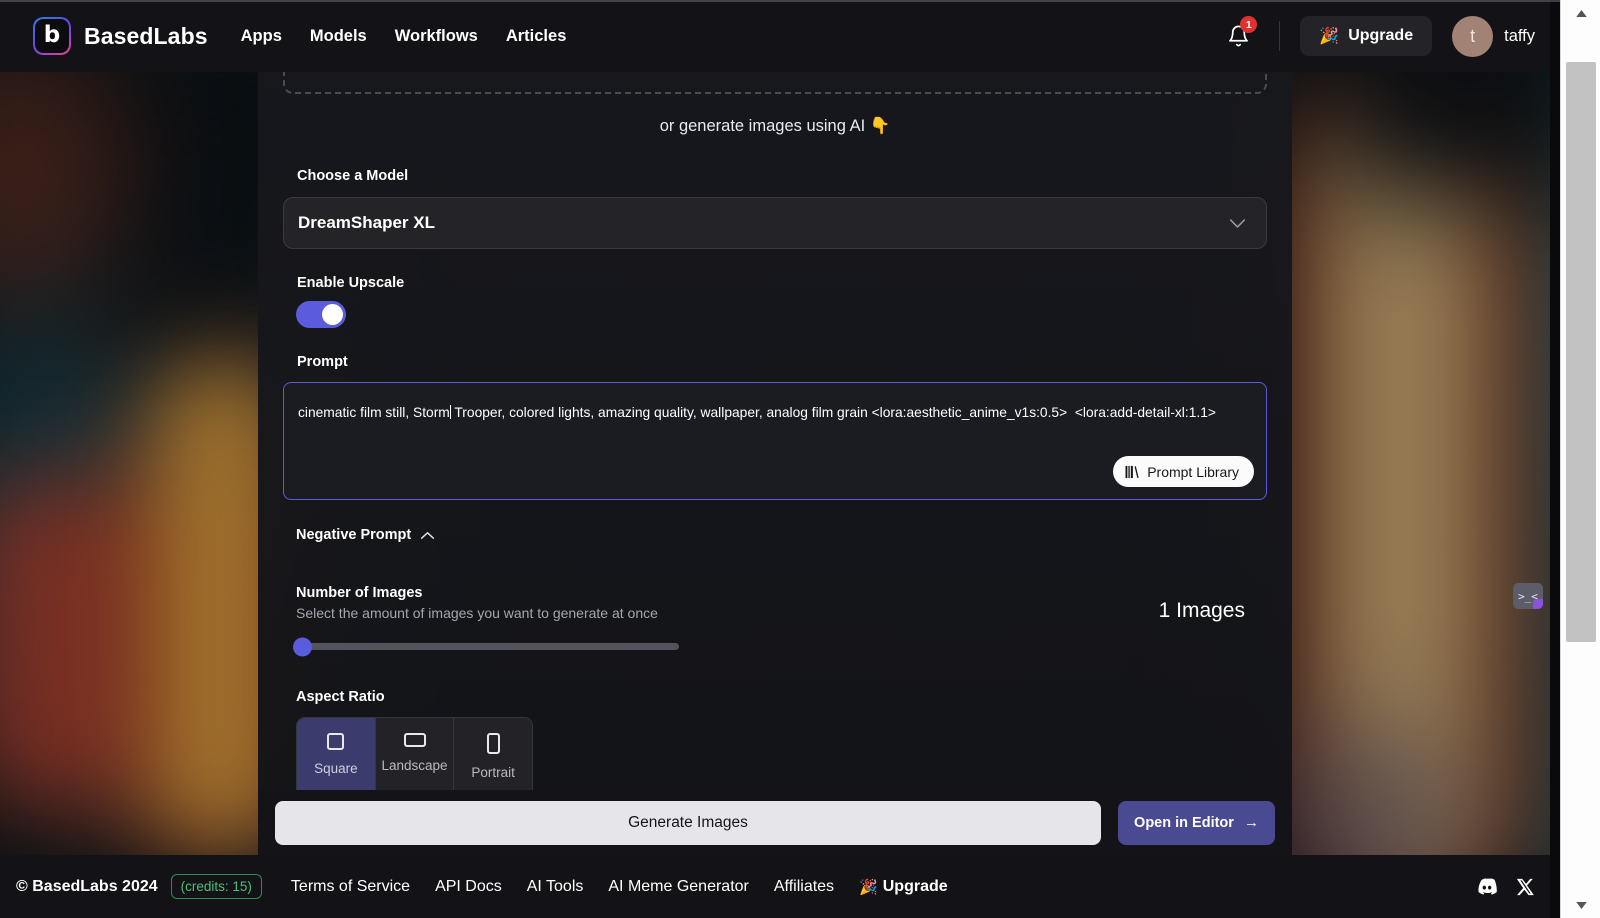  I want to click on footer-link-affiliates: Affiliates, so click(804, 887).